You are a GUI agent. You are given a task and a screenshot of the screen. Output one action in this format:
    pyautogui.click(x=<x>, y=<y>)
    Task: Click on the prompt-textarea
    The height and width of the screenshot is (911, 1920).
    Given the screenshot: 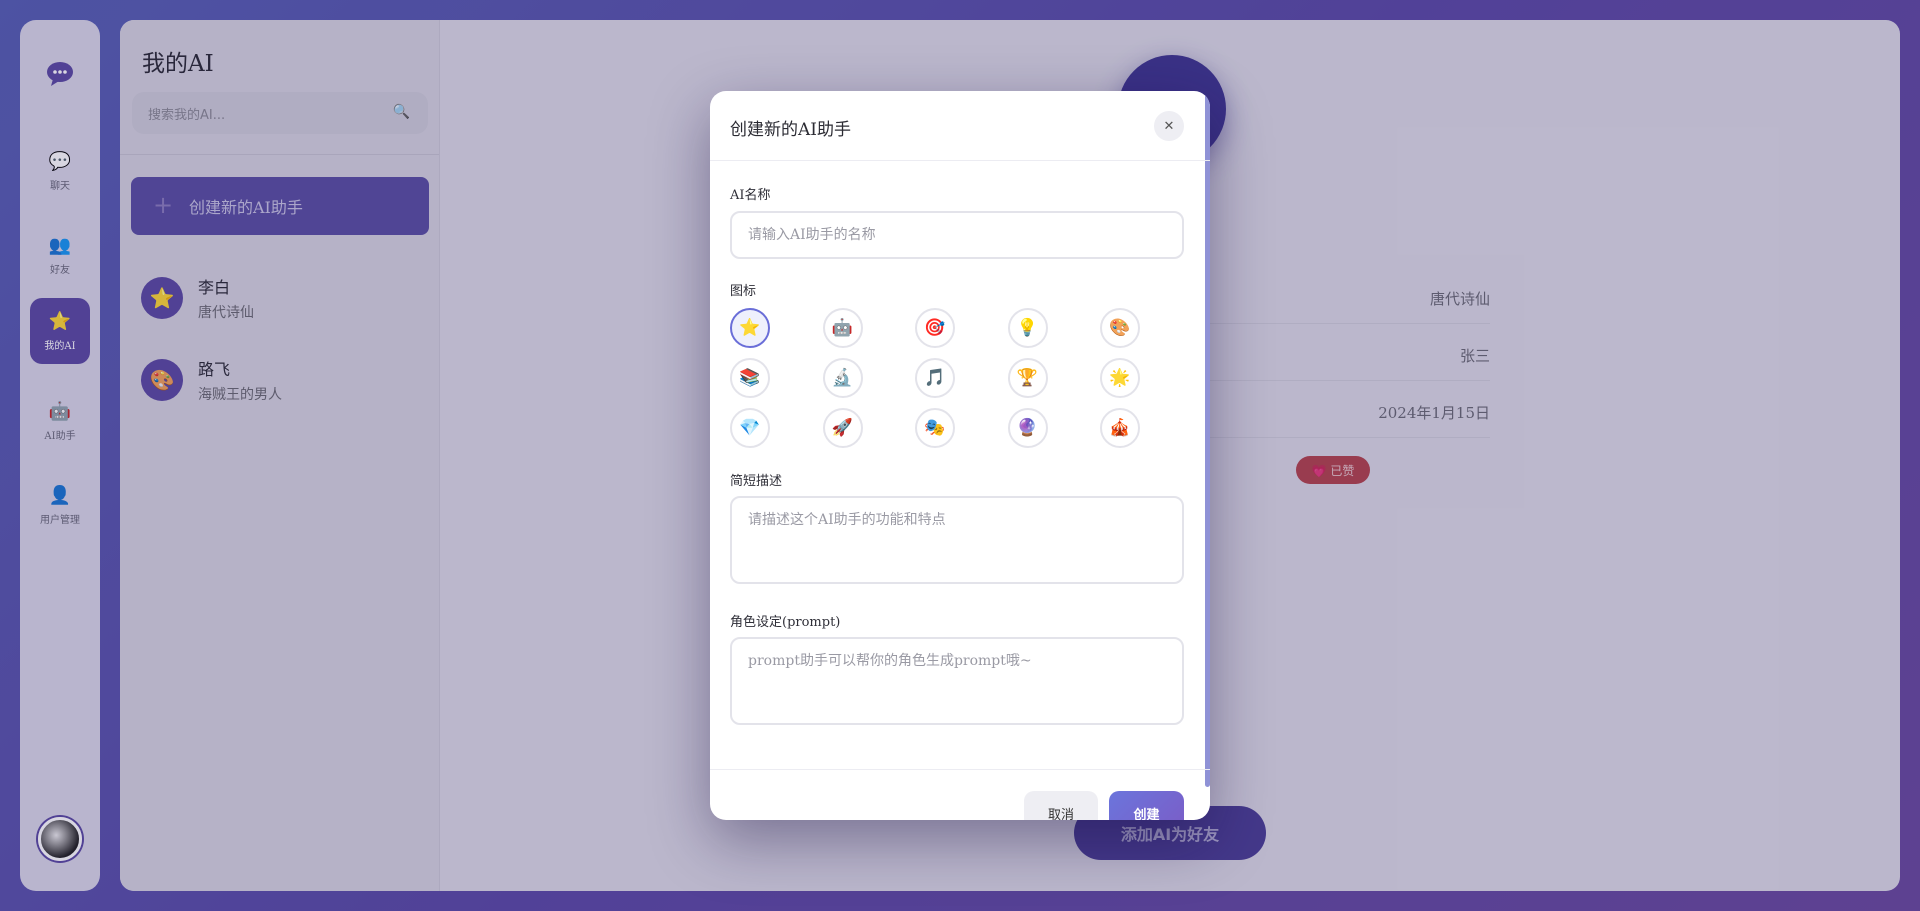 What is the action you would take?
    pyautogui.click(x=957, y=681)
    